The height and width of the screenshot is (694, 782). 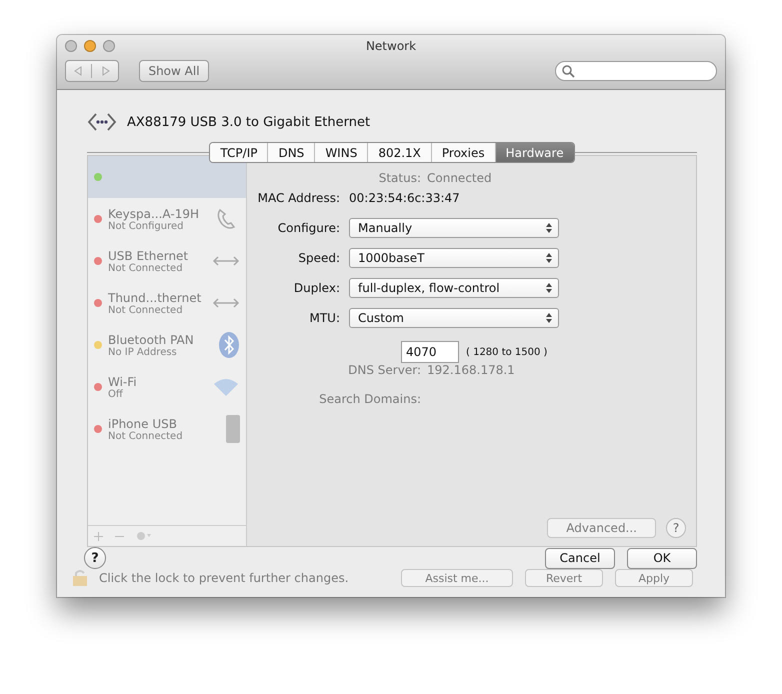 I want to click on service-status: Off, so click(x=116, y=394).